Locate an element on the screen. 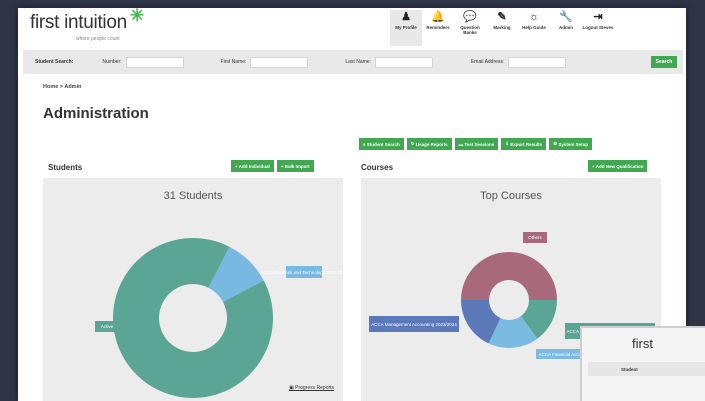  system-setup-label: System Setup is located at coordinates (573, 144).